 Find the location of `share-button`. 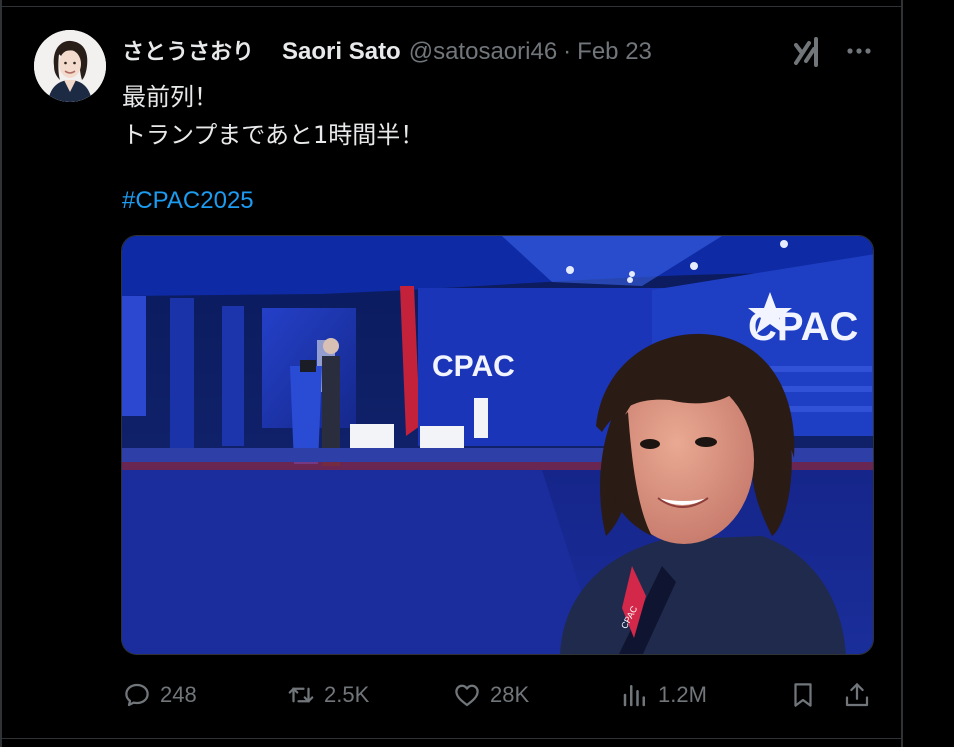

share-button is located at coordinates (861, 695).